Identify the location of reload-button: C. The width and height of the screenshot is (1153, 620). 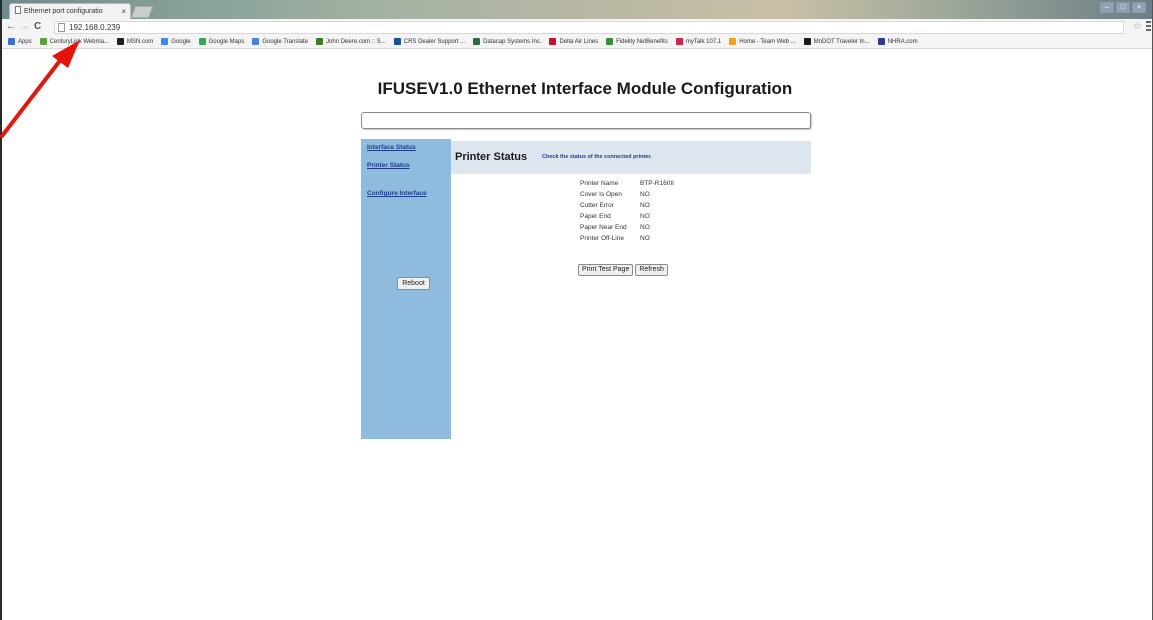
(37, 27).